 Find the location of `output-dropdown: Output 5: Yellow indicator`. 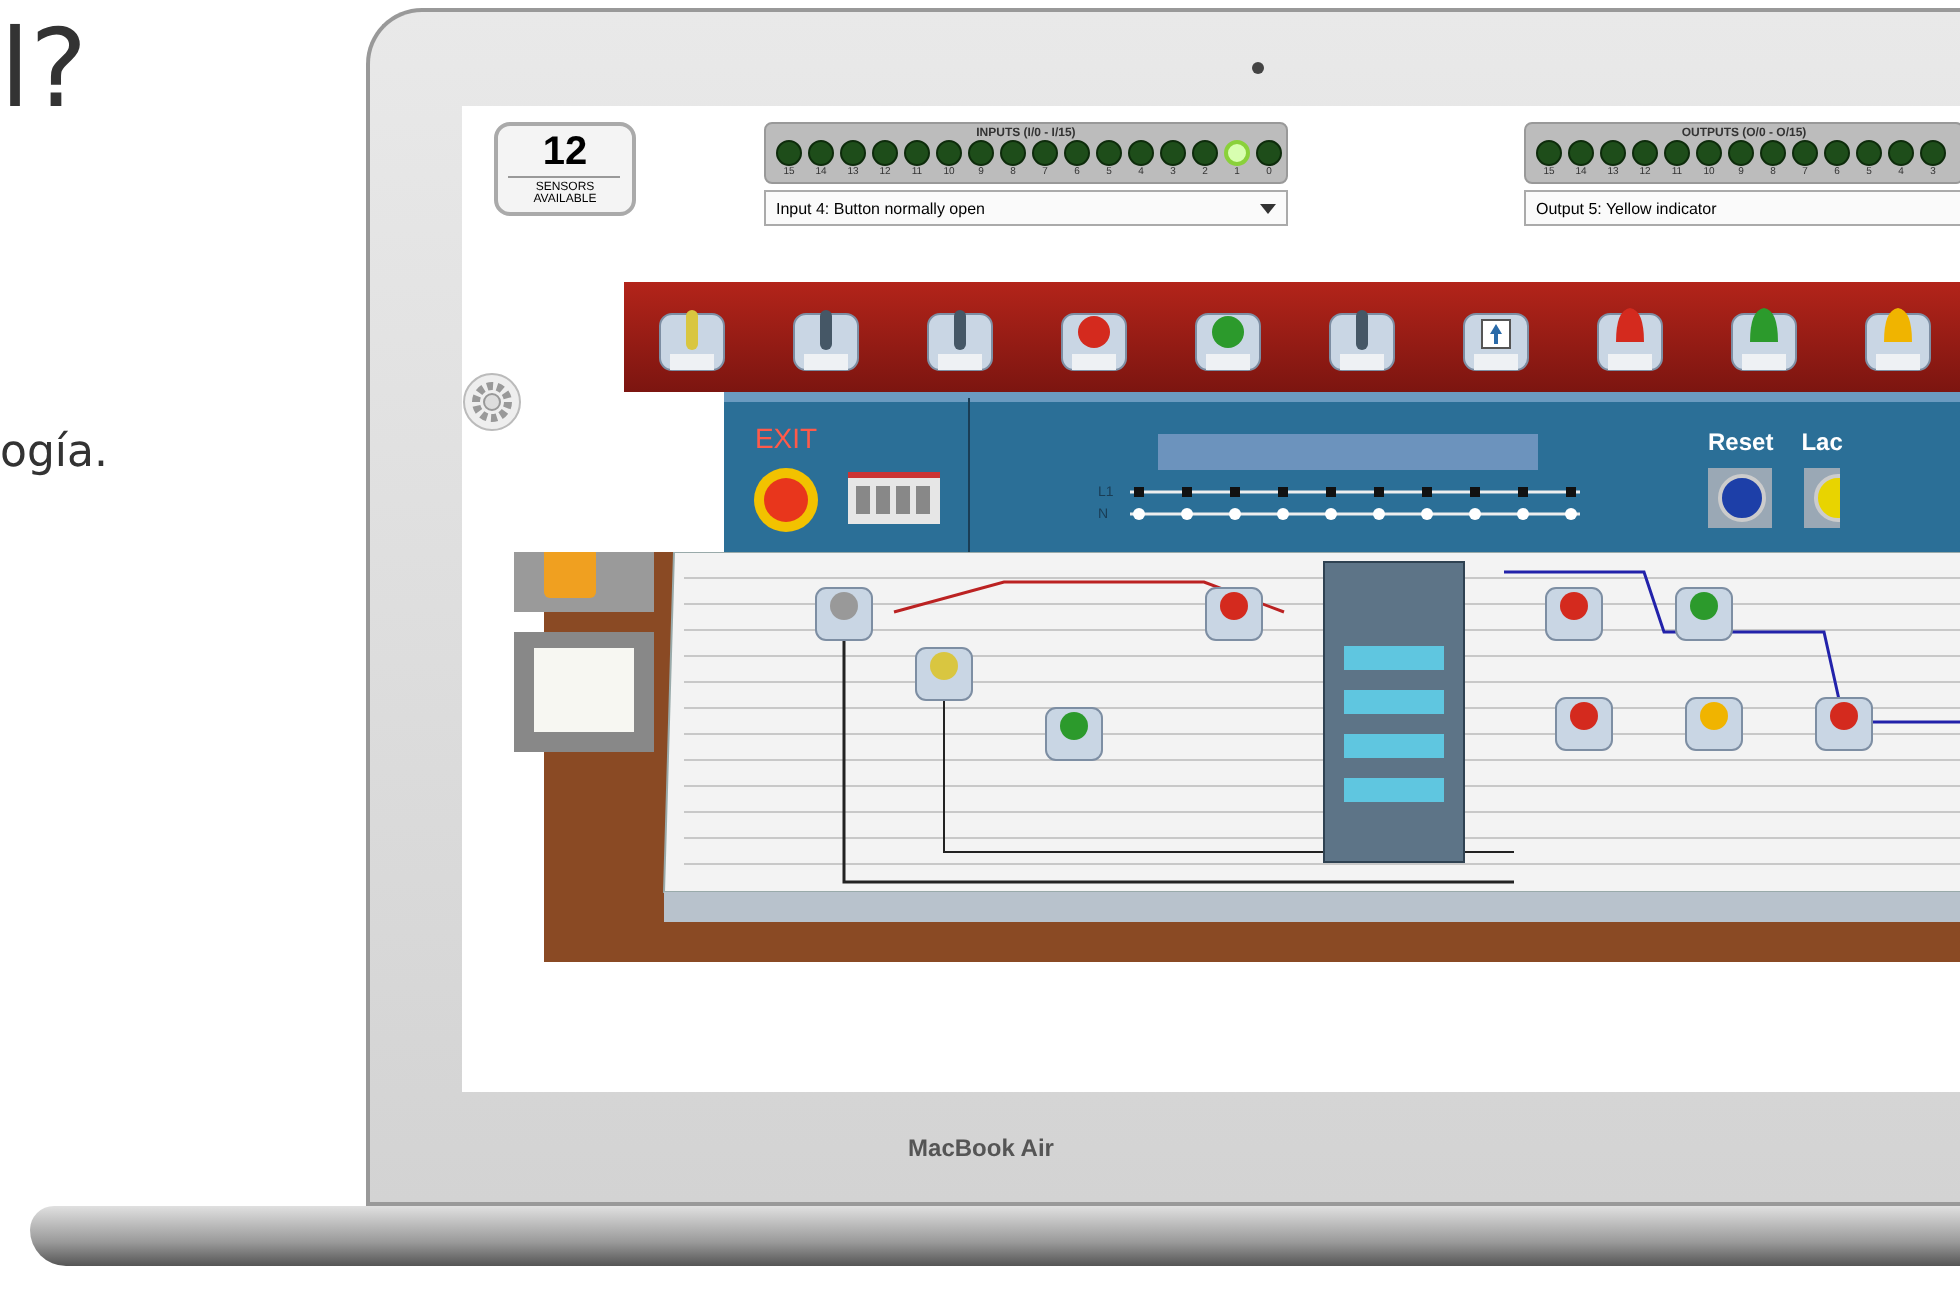

output-dropdown: Output 5: Yellow indicator is located at coordinates (1741, 208).